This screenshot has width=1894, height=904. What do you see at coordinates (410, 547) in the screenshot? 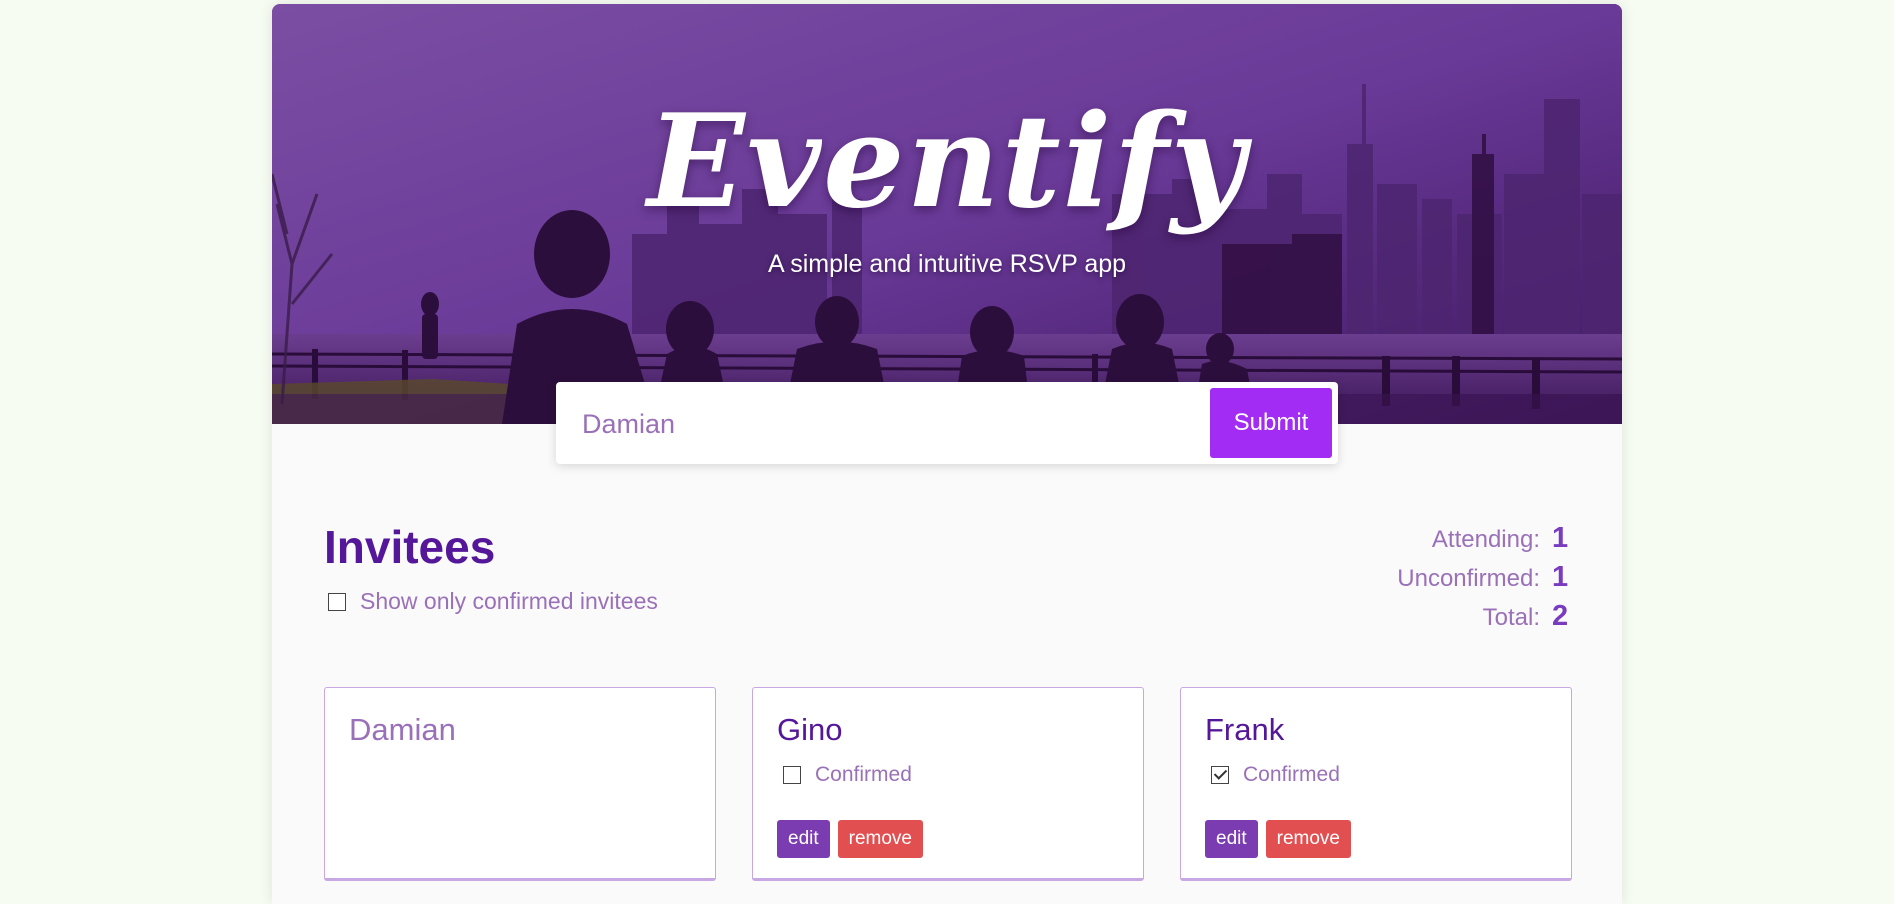
I see `invitees-heading: Invitees` at bounding box center [410, 547].